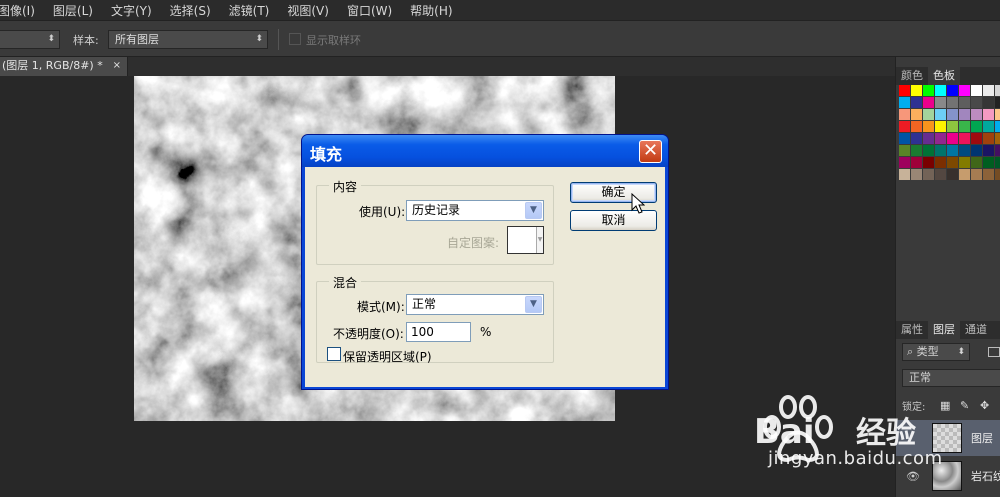 The height and width of the screenshot is (497, 1000). What do you see at coordinates (475, 210) in the screenshot?
I see `use-select: 历史记录 ▼` at bounding box center [475, 210].